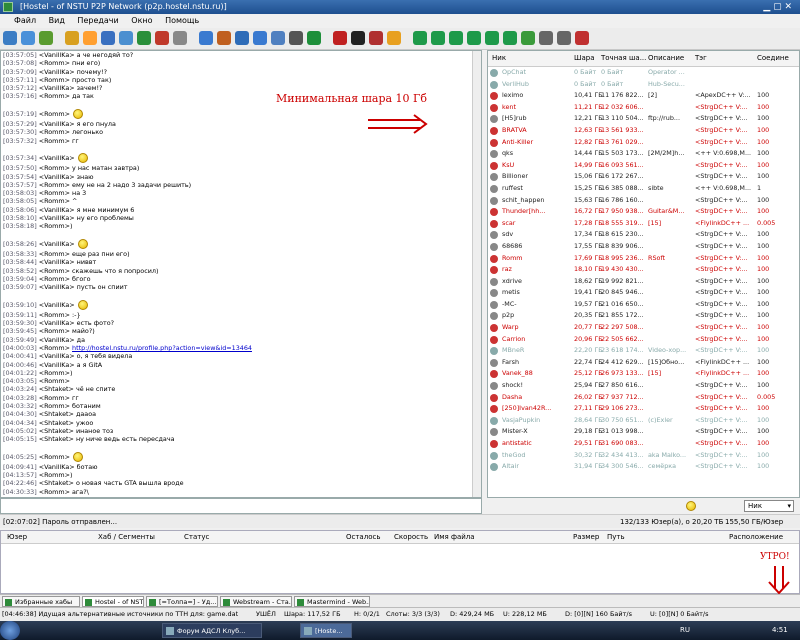  I want to click on upload-queue-icon, so click(180, 38).